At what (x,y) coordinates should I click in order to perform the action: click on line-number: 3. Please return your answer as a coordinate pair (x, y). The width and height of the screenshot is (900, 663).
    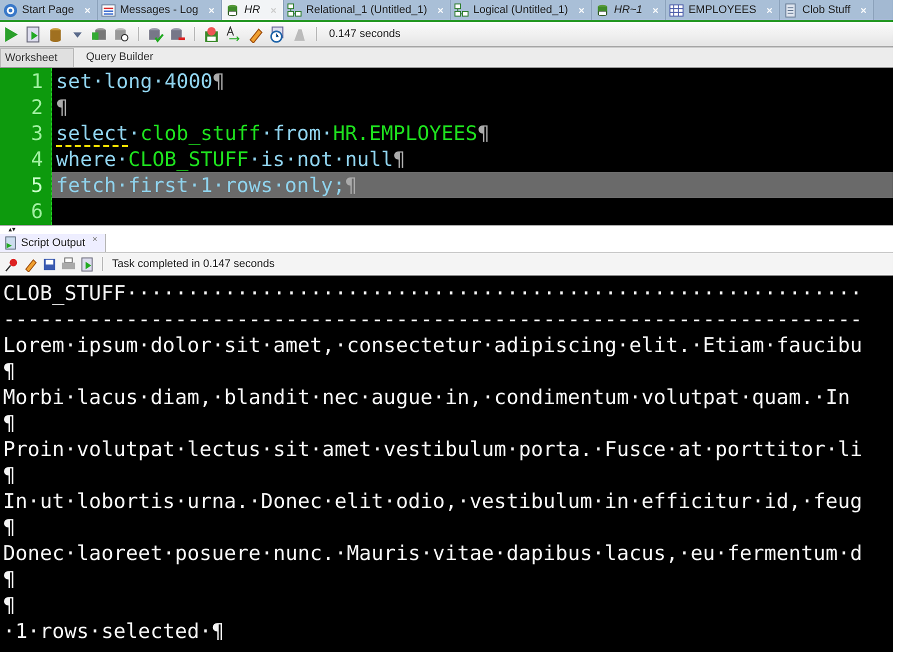
    Looking at the image, I should click on (37, 133).